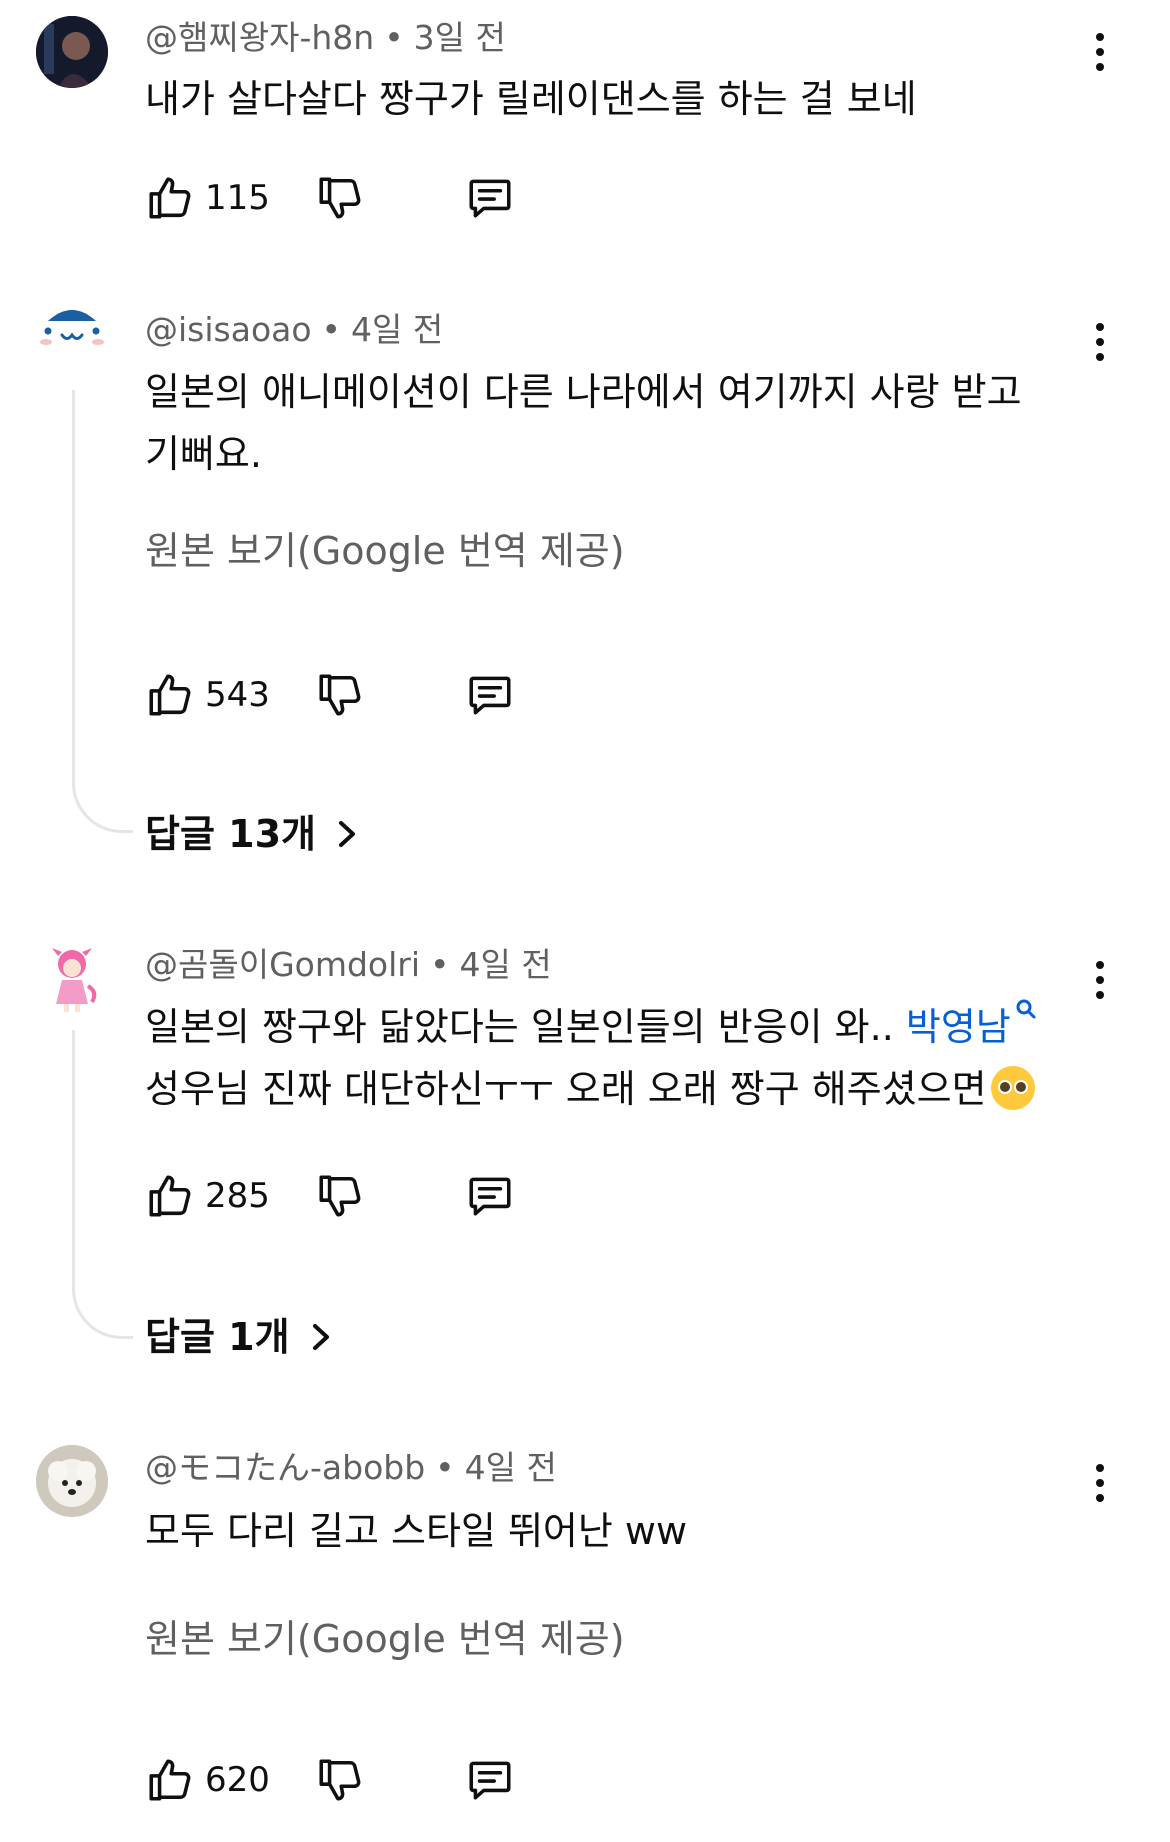  I want to click on author-name: @モコたん-abobb, so click(285, 1467).